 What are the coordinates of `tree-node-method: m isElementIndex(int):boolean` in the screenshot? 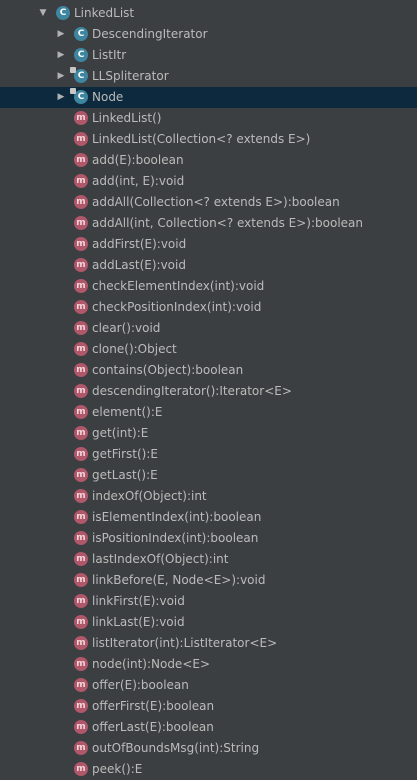 It's located at (208, 517).